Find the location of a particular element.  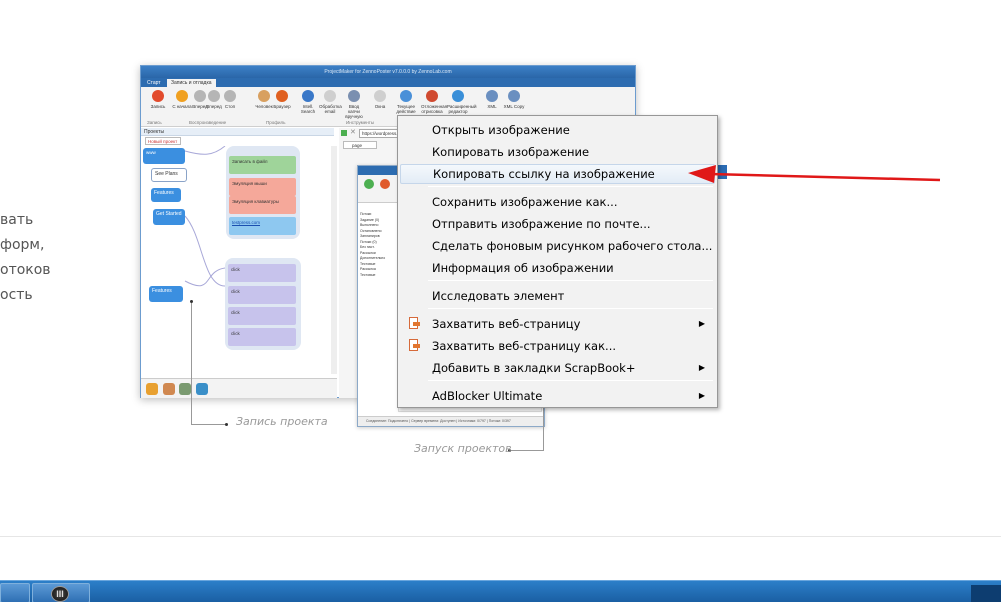

action-card: testpress.com is located at coordinates (262, 226).